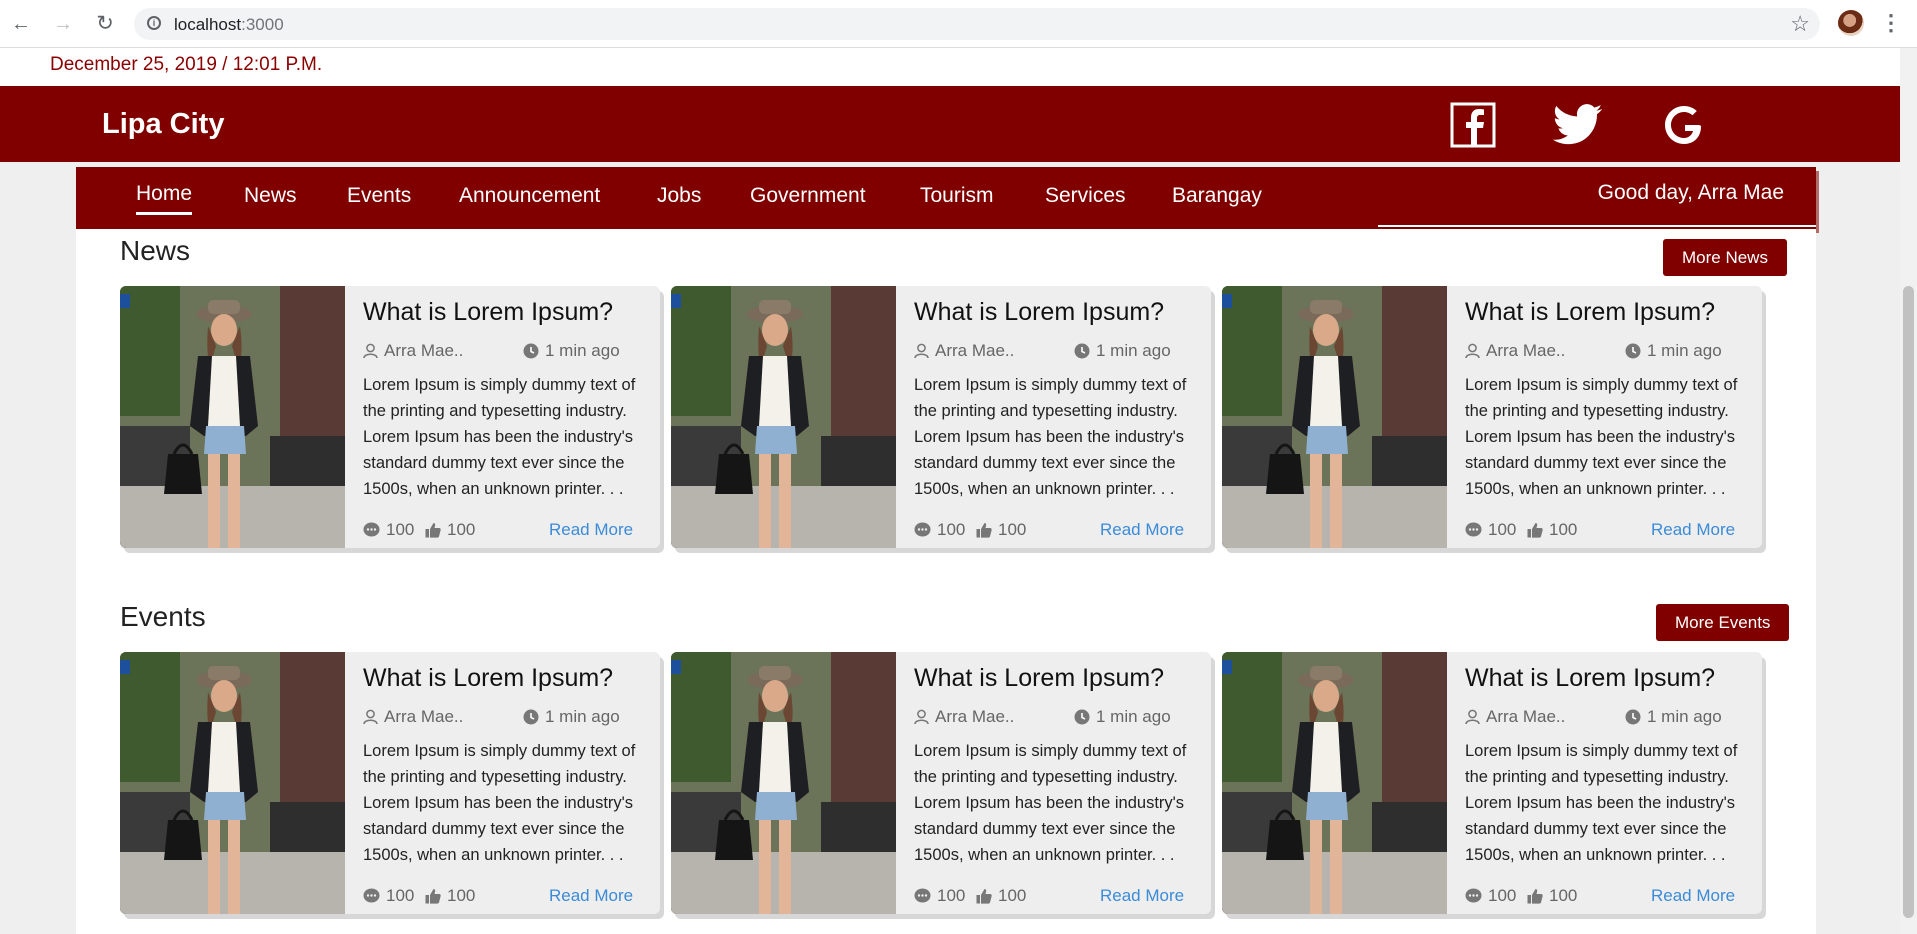 This screenshot has width=1917, height=934. What do you see at coordinates (1085, 196) in the screenshot?
I see `nav-item-services: Services` at bounding box center [1085, 196].